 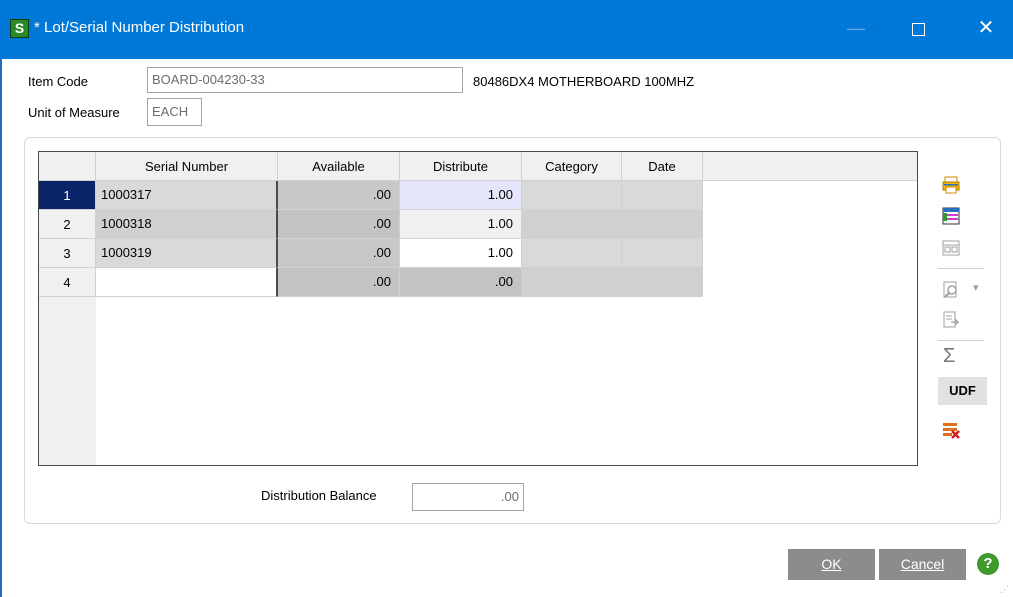 I want to click on col-header-date: Date, so click(x=662, y=166).